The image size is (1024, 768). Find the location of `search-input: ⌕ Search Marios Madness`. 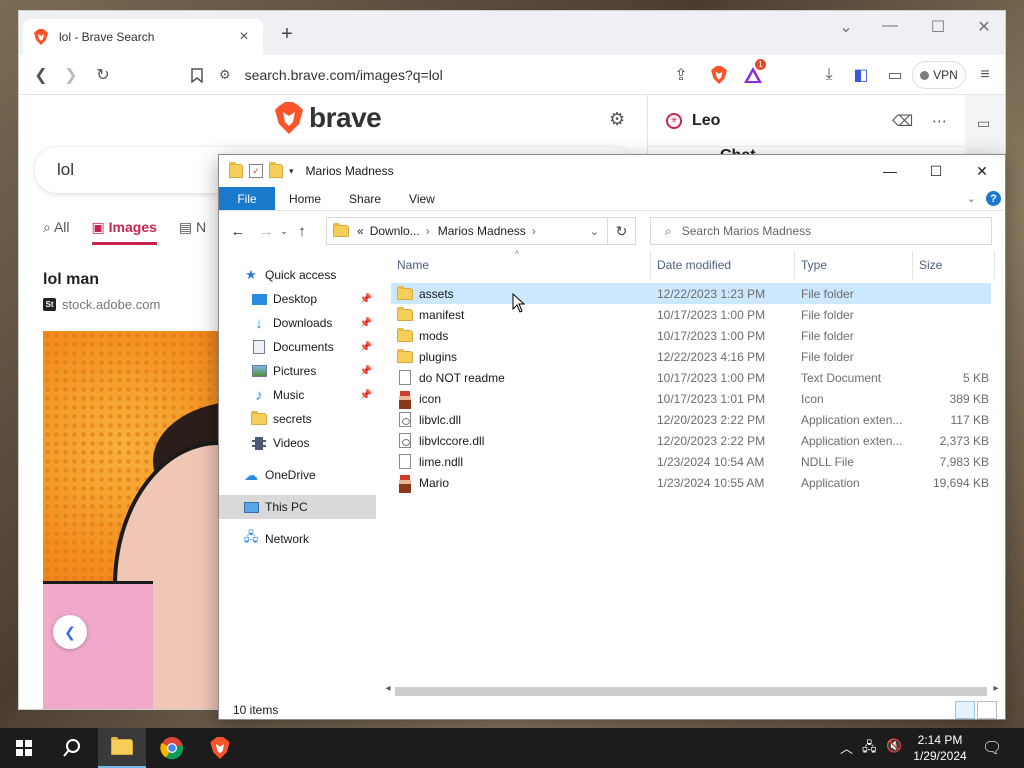

search-input: ⌕ Search Marios Madness is located at coordinates (821, 231).